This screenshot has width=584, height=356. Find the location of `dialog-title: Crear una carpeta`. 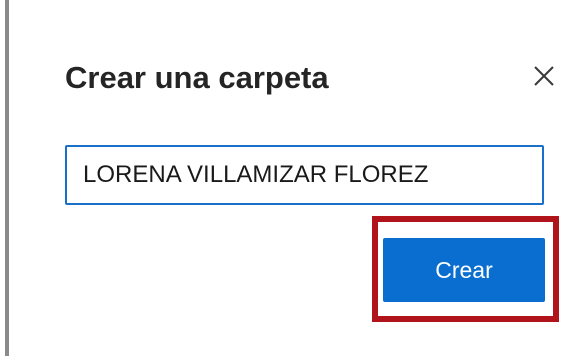

dialog-title: Crear una carpeta is located at coordinates (197, 77).